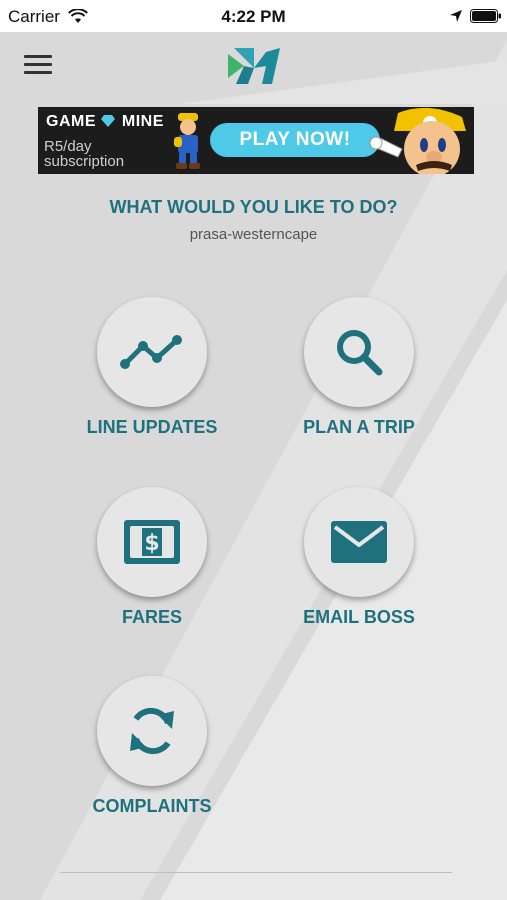  I want to click on search-icon, so click(360, 353).